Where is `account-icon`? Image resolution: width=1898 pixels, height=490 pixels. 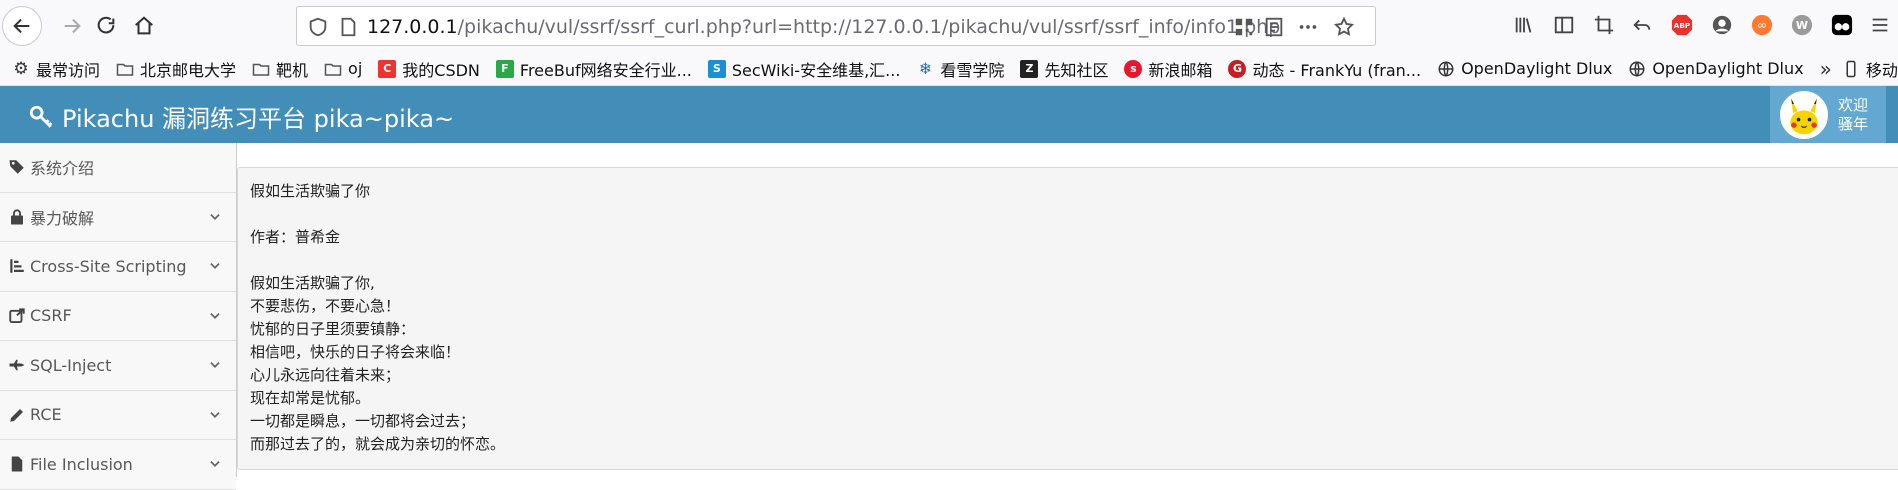 account-icon is located at coordinates (1722, 25).